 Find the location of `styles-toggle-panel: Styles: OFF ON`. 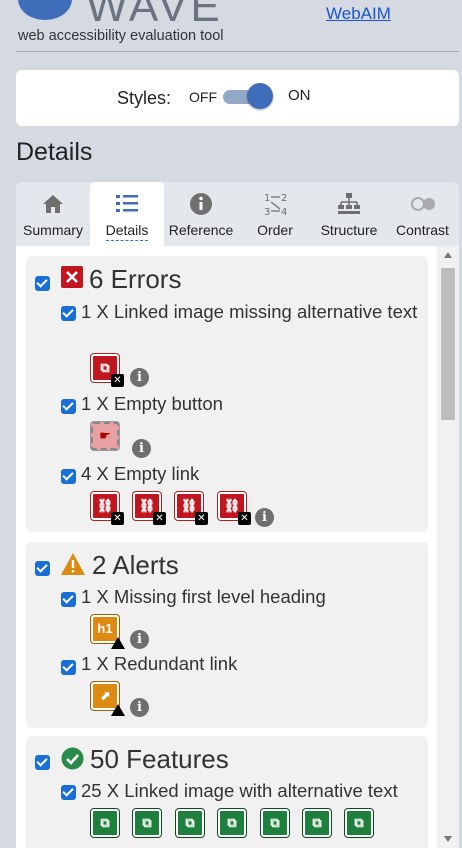

styles-toggle-panel: Styles: OFF ON is located at coordinates (237, 98).